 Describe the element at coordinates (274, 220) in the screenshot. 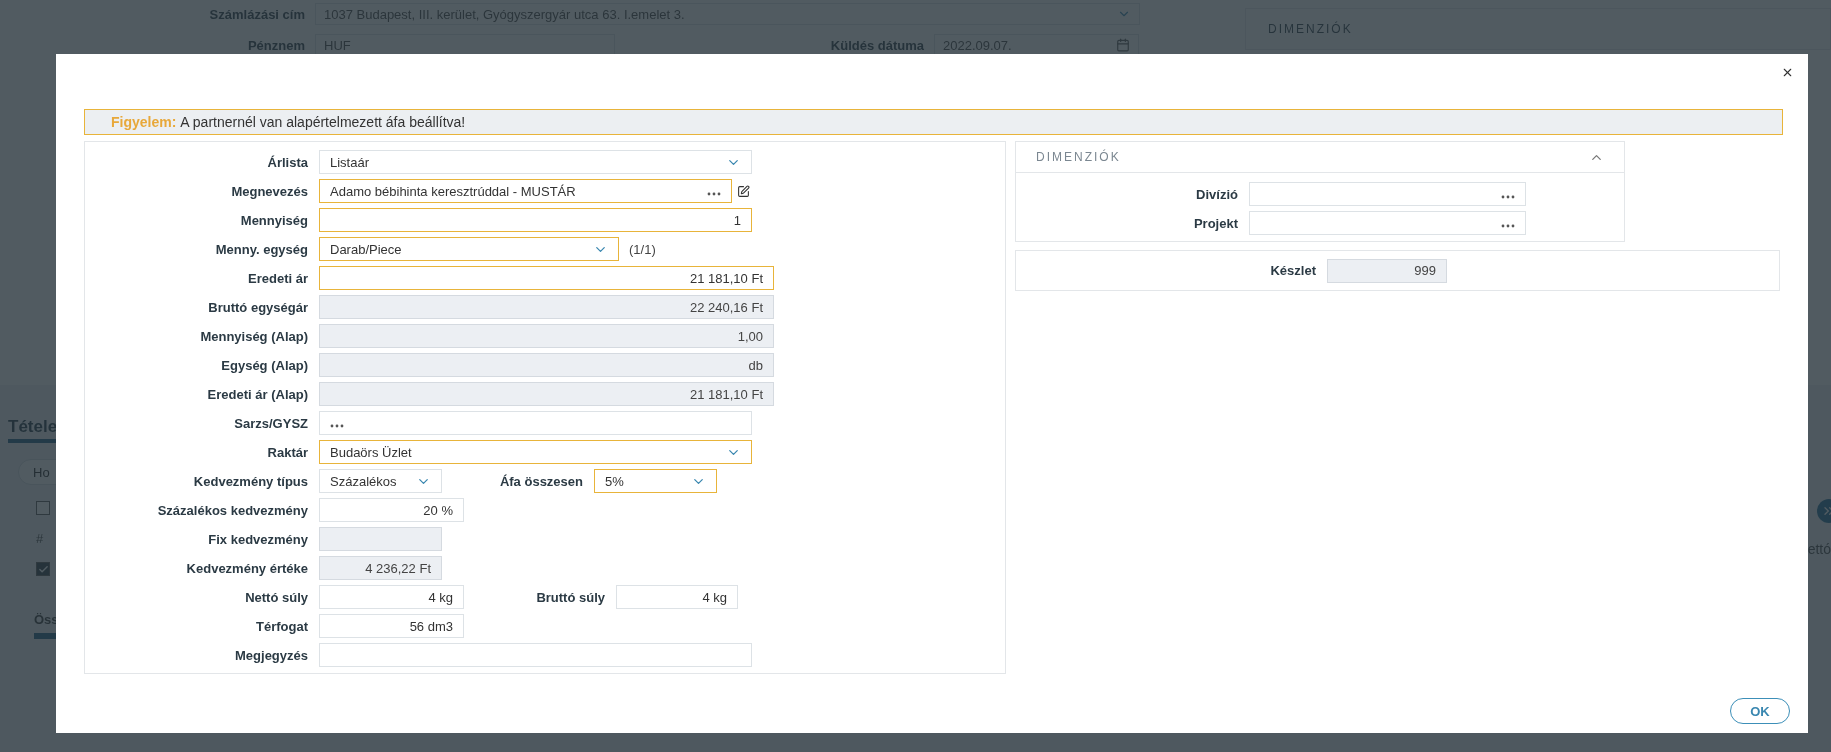

I see `field-label: Mennyiség` at that location.